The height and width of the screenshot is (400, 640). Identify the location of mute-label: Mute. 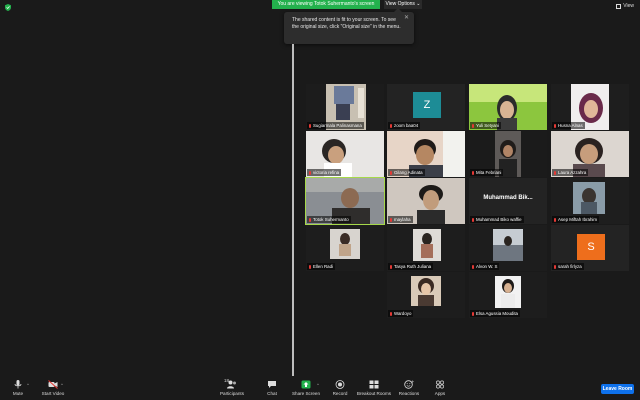
(18, 393).